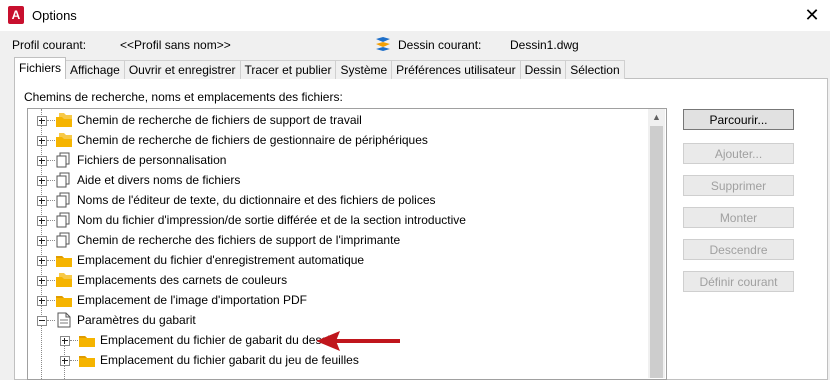 Image resolution: width=830 pixels, height=380 pixels. I want to click on drawing-file-icon, so click(383, 44).